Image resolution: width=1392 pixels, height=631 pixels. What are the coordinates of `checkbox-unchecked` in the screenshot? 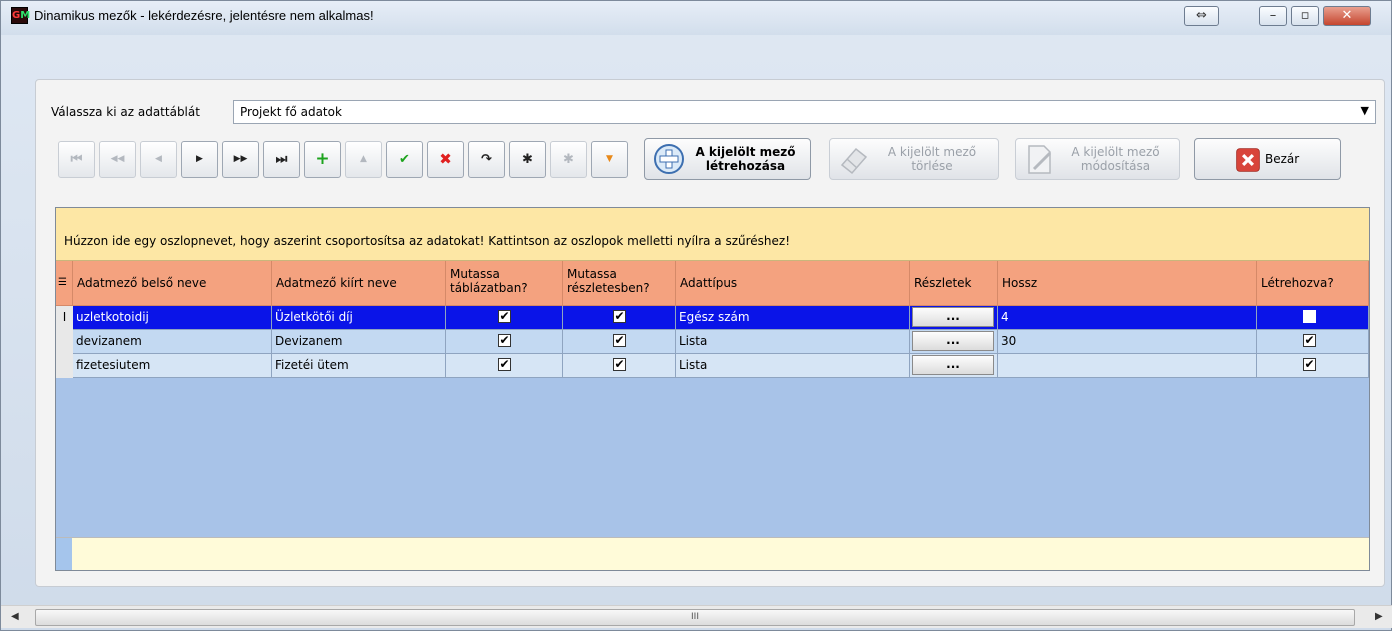 It's located at (1309, 316).